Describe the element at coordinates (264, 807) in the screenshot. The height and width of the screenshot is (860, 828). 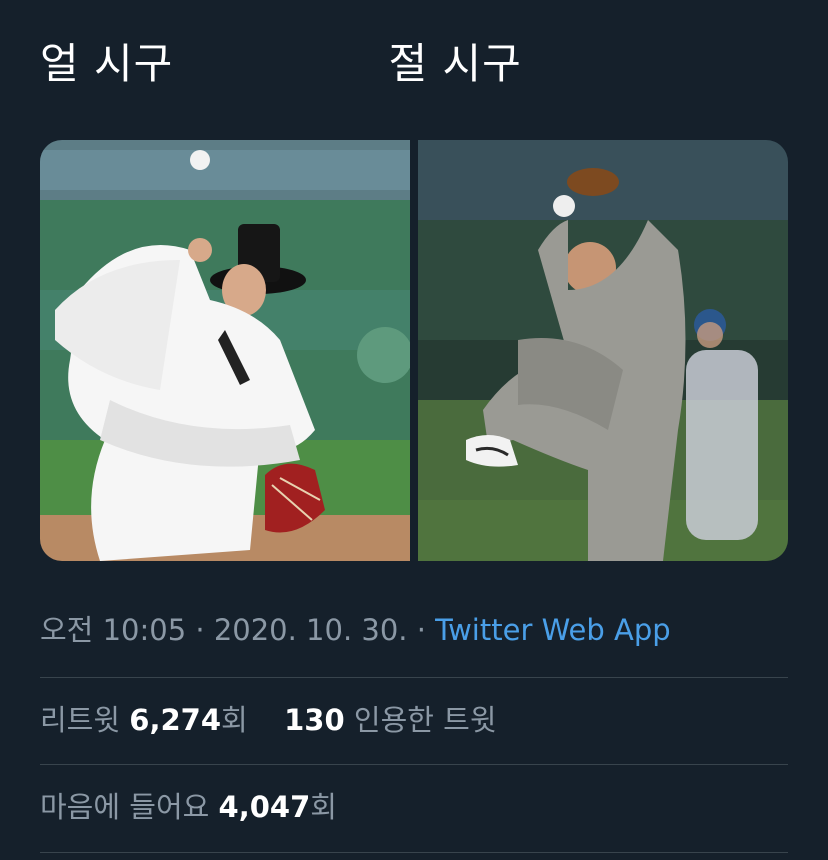
I see `likes-count: 4,047` at that location.